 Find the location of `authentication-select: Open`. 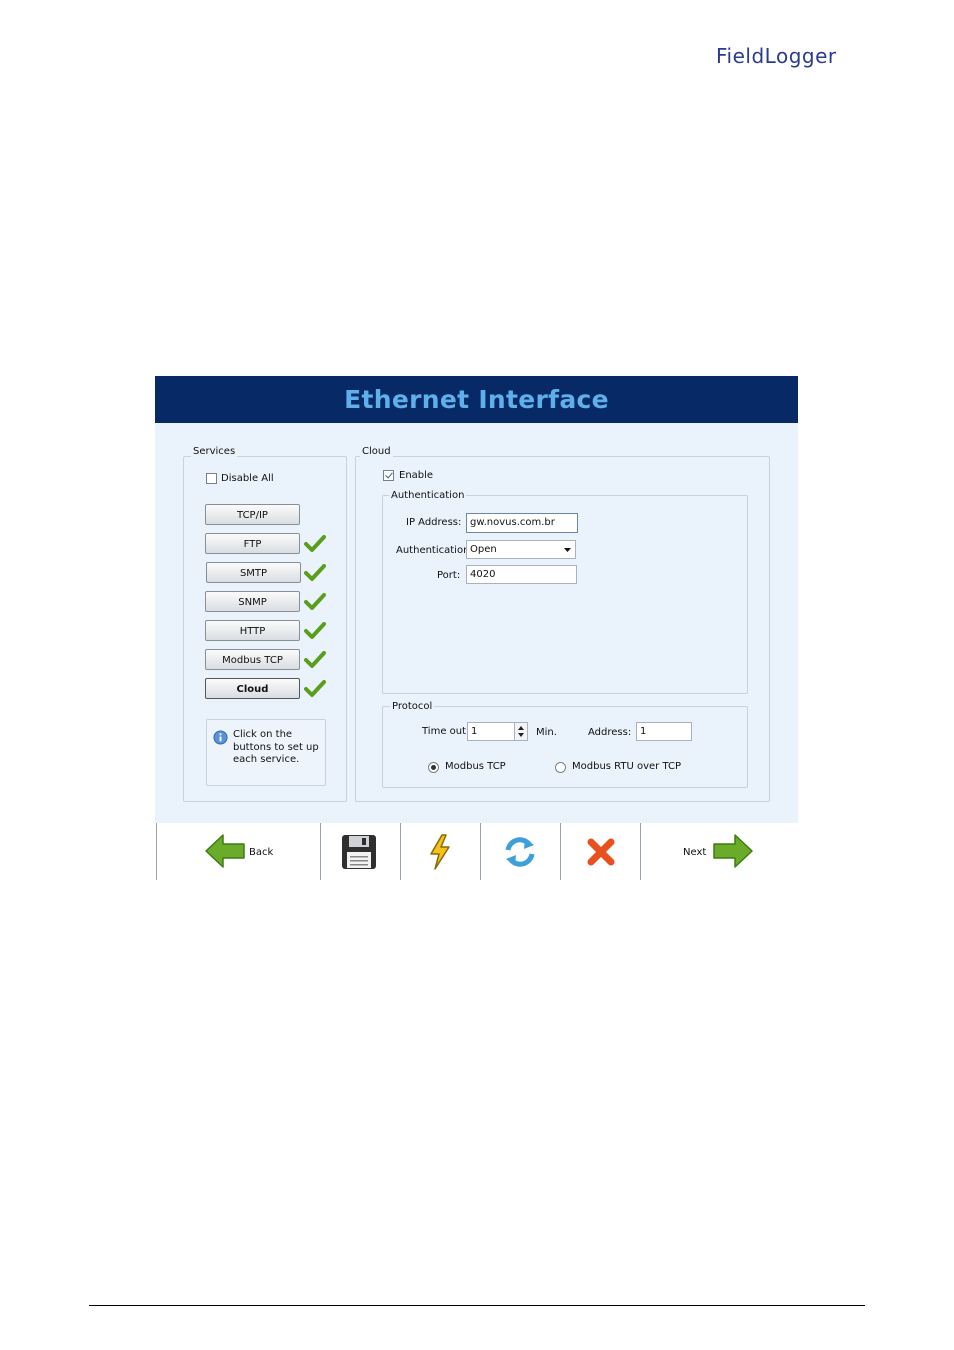

authentication-select: Open is located at coordinates (521, 549).